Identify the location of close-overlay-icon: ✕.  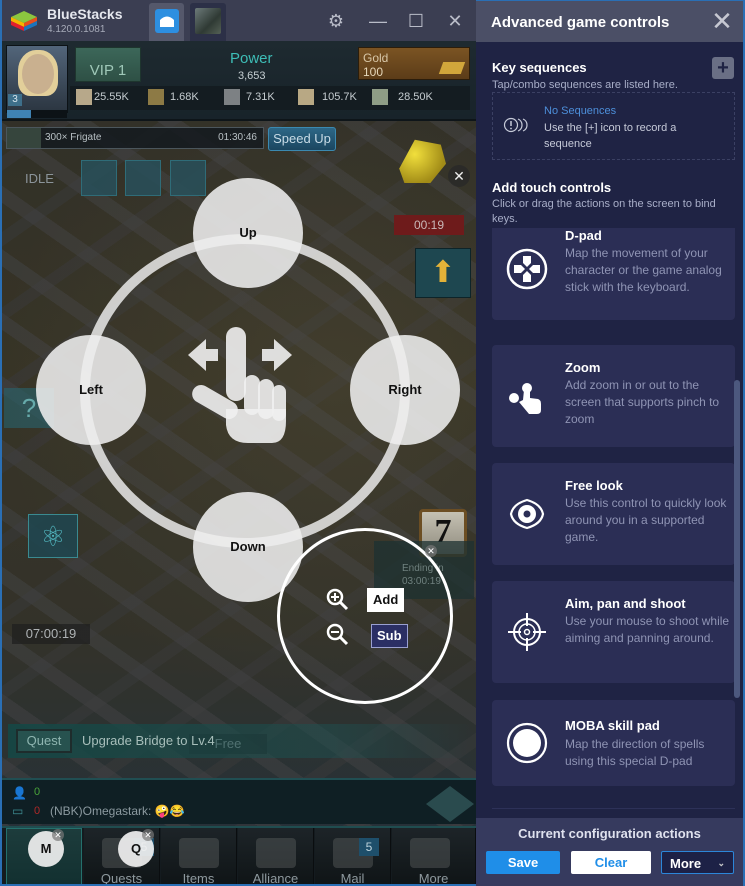
(459, 176).